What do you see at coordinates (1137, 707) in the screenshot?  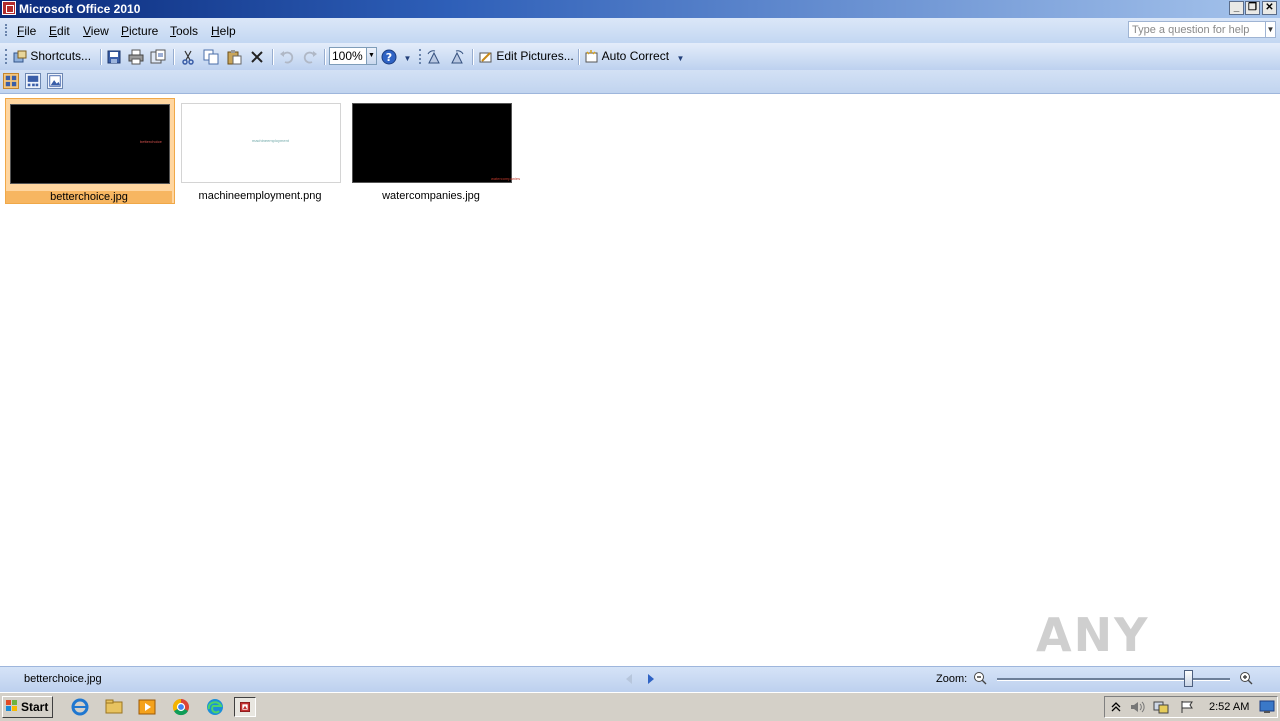 I see `volume-icon` at bounding box center [1137, 707].